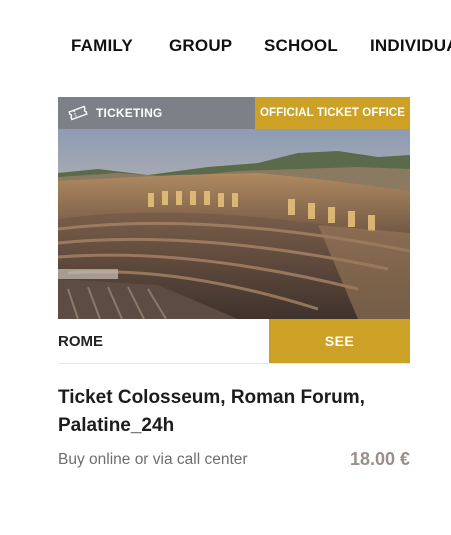 This screenshot has height=535, width=451. What do you see at coordinates (78, 113) in the screenshot?
I see `ticket-icon` at bounding box center [78, 113].